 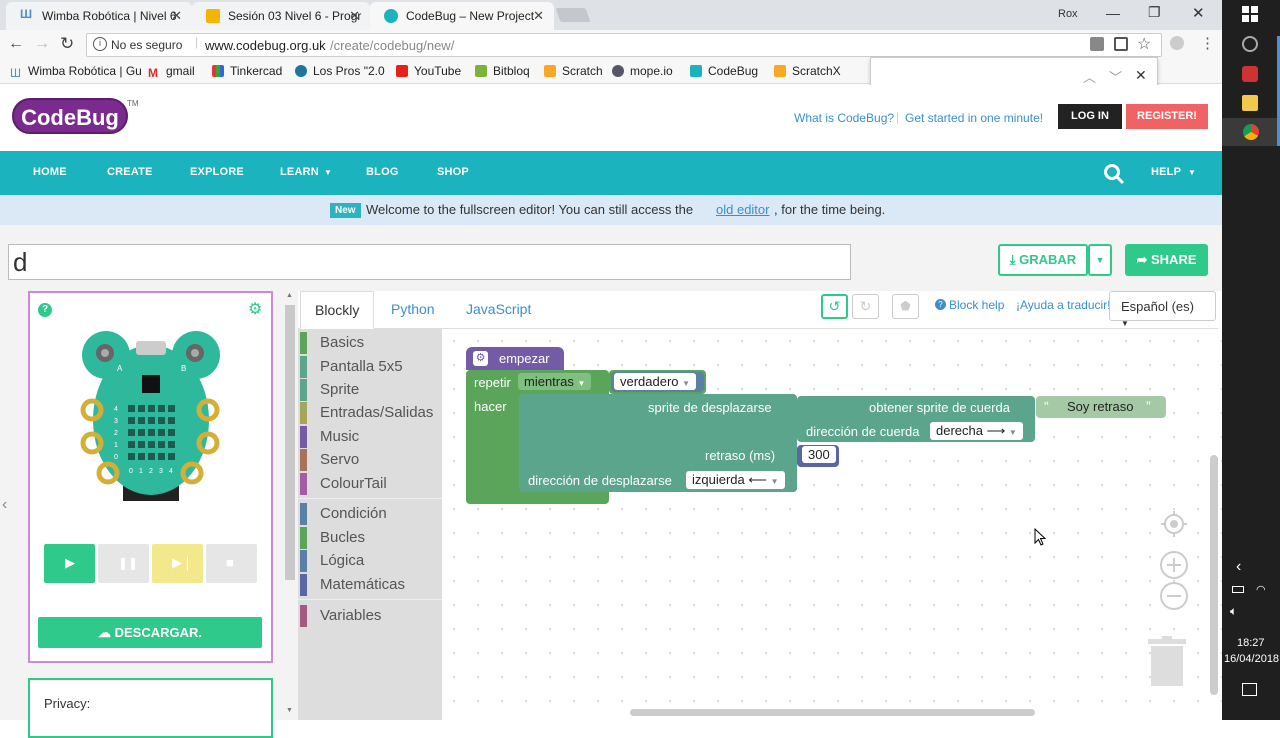 What do you see at coordinates (289, 295) in the screenshot?
I see `scroll-up-icon: ▲` at bounding box center [289, 295].